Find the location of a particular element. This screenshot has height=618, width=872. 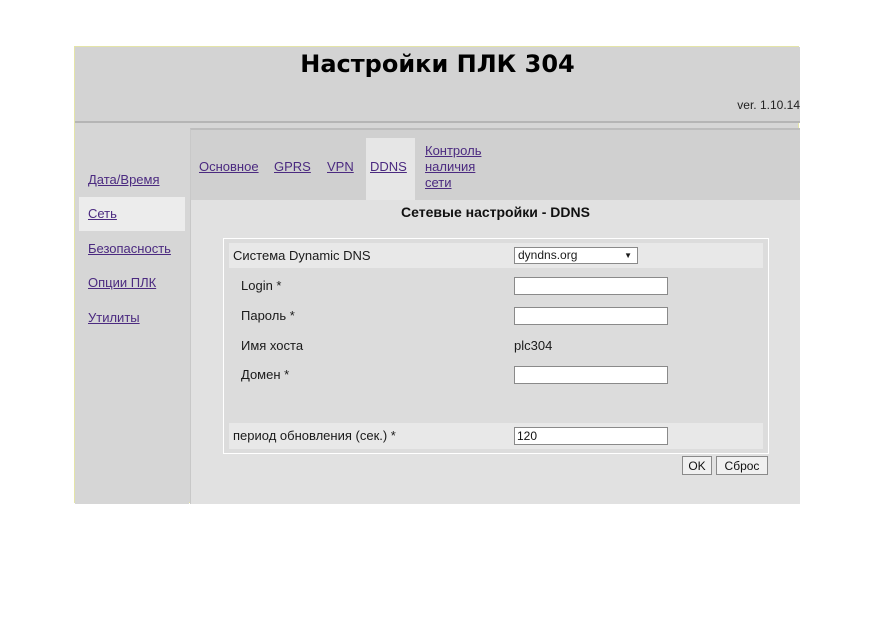

tab-basic: Основное is located at coordinates (229, 167).